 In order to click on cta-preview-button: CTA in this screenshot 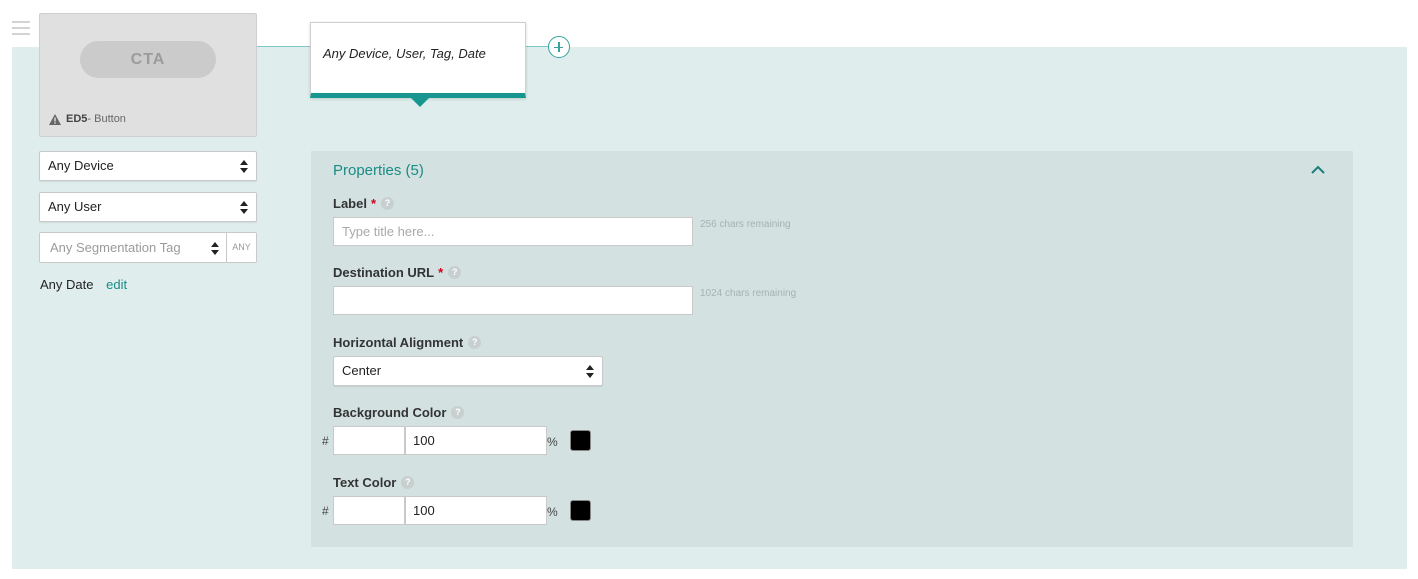, I will do `click(148, 59)`.